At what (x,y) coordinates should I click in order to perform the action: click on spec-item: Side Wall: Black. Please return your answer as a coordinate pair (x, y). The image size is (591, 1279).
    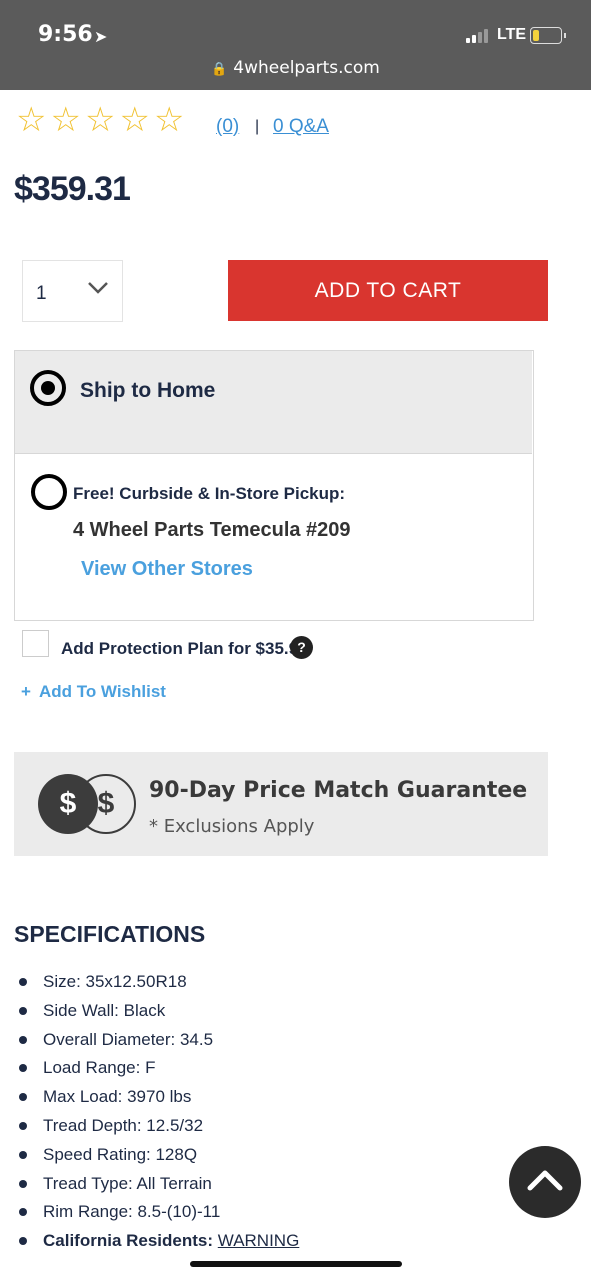
    Looking at the image, I should click on (157, 1011).